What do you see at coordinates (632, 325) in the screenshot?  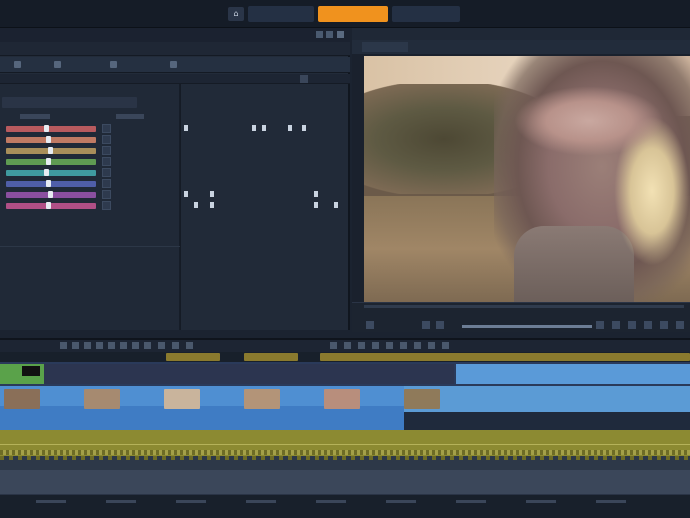 I see `fullscreen-icon` at bounding box center [632, 325].